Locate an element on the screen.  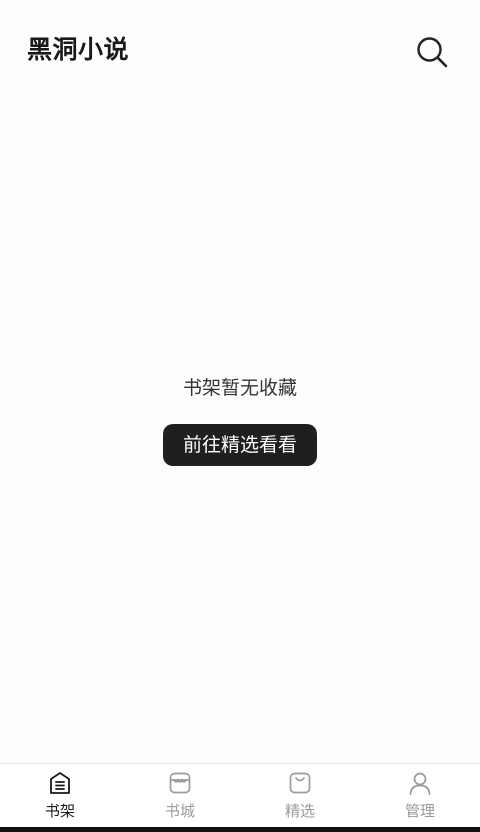
user-icon is located at coordinates (420, 783).